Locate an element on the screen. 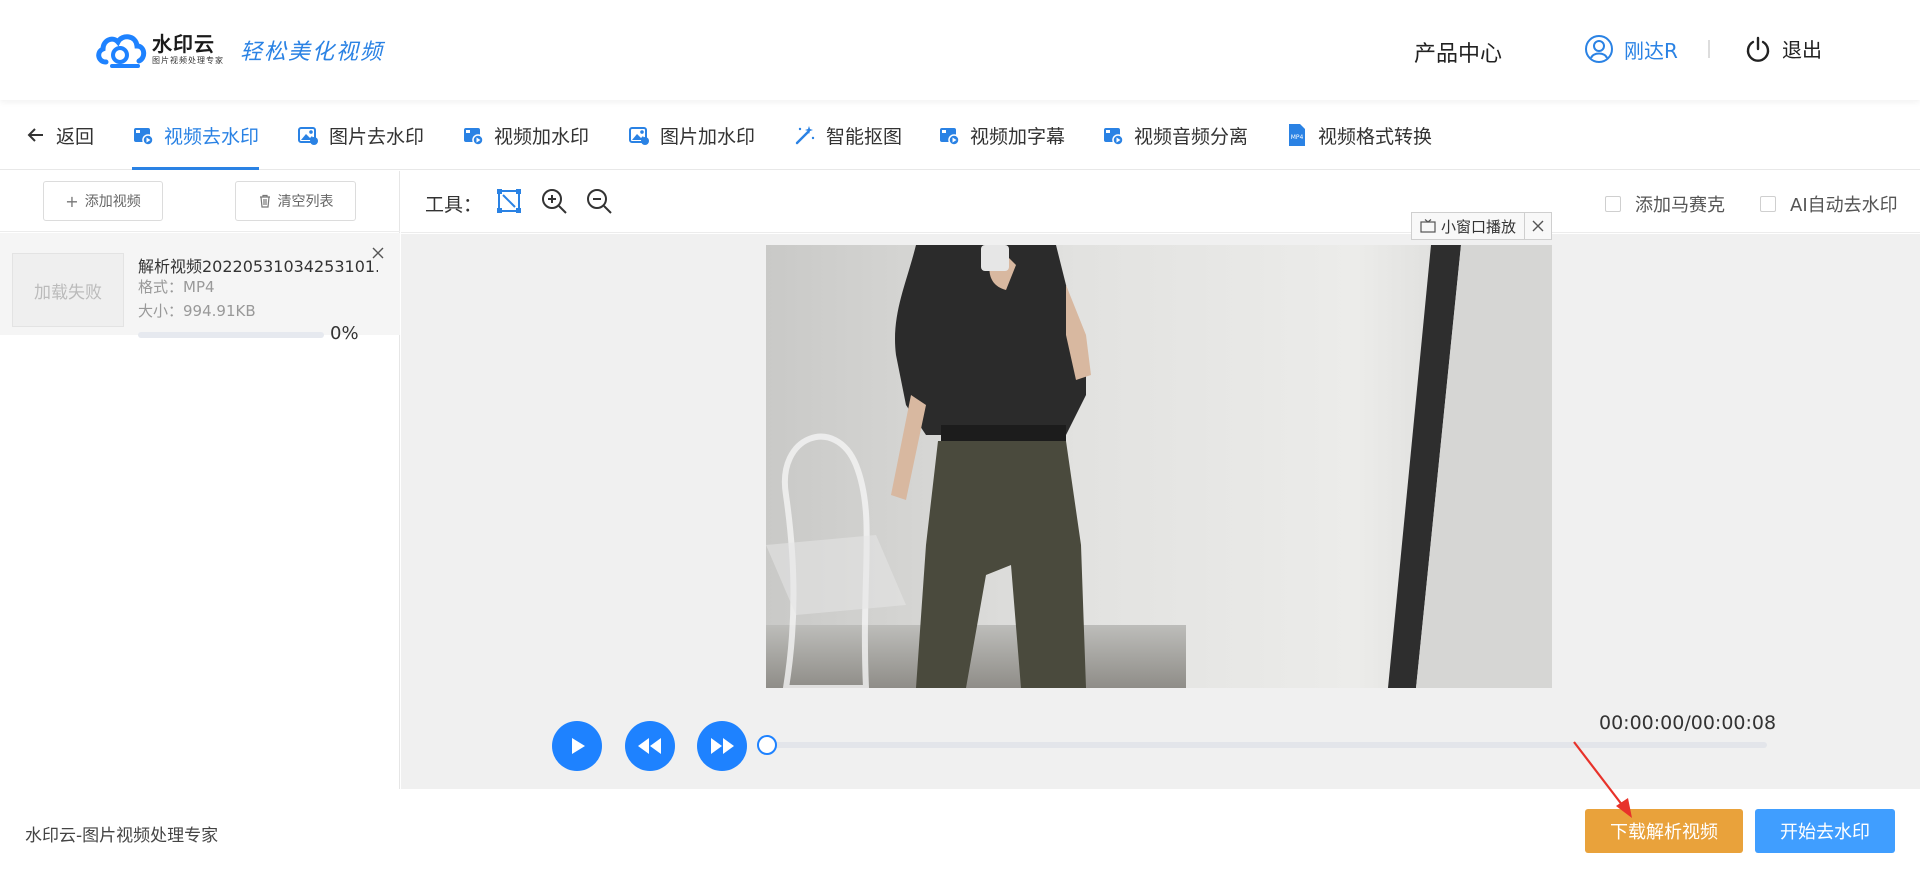  rewind-icon is located at coordinates (649, 746).